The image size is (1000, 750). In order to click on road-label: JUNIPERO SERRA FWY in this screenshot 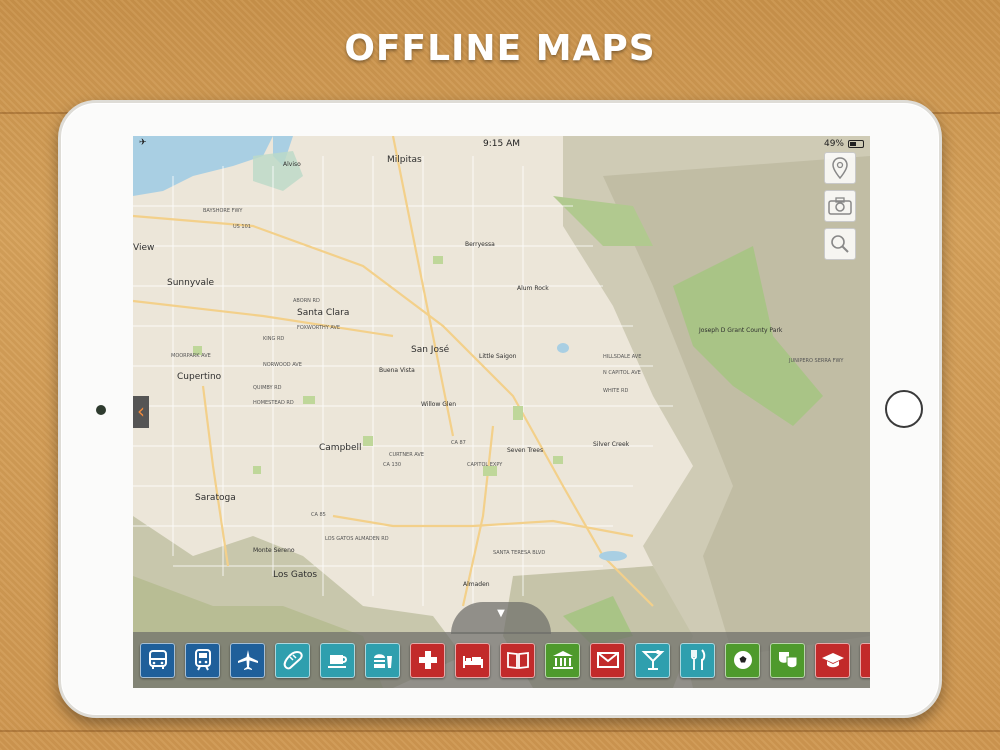, I will do `click(816, 361)`.